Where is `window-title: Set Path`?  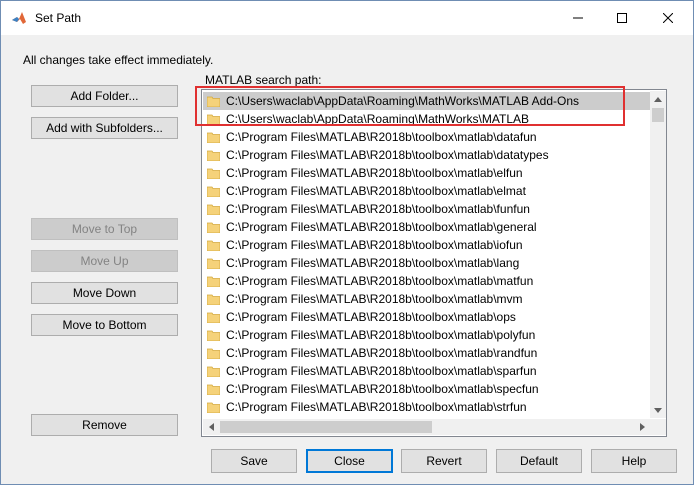 window-title: Set Path is located at coordinates (58, 18).